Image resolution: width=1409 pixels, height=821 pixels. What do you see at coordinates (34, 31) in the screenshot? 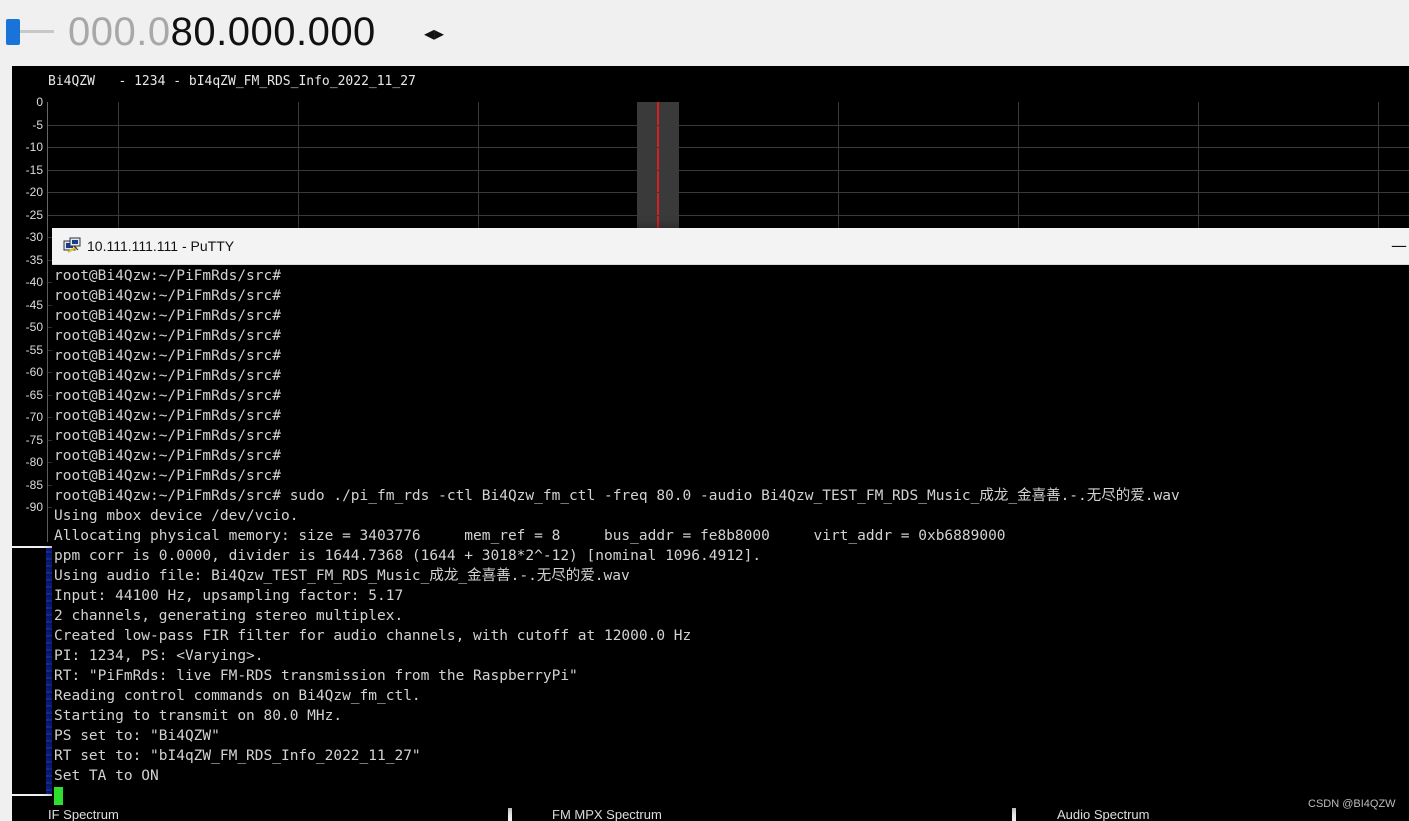
I see `slider-track` at bounding box center [34, 31].